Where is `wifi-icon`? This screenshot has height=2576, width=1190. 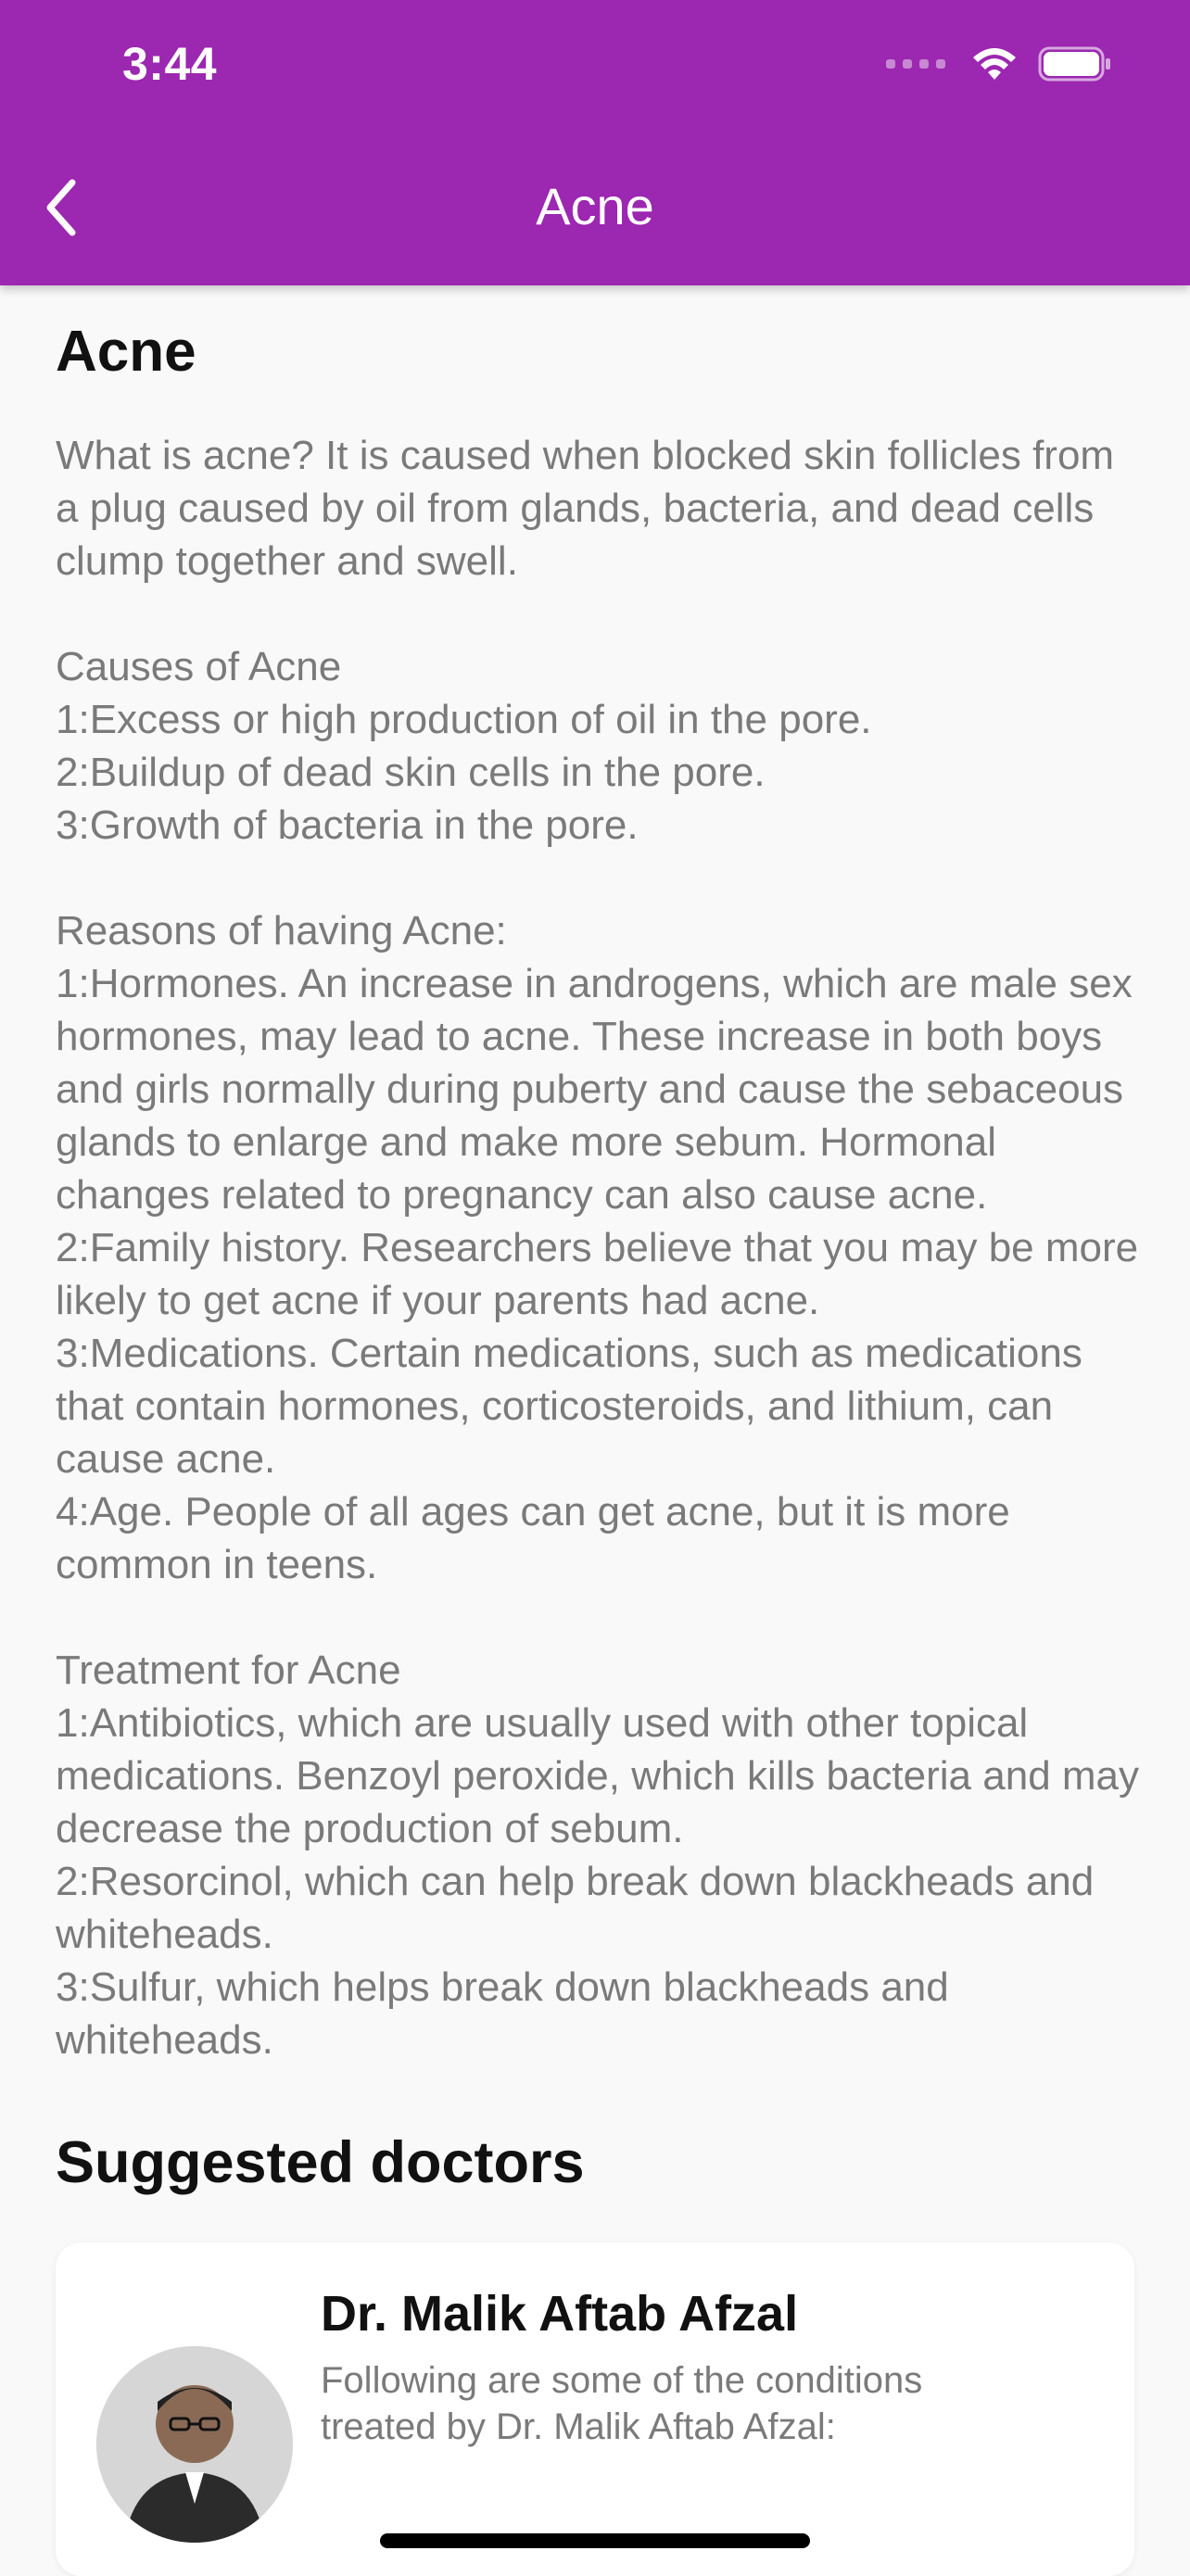
wifi-icon is located at coordinates (994, 64).